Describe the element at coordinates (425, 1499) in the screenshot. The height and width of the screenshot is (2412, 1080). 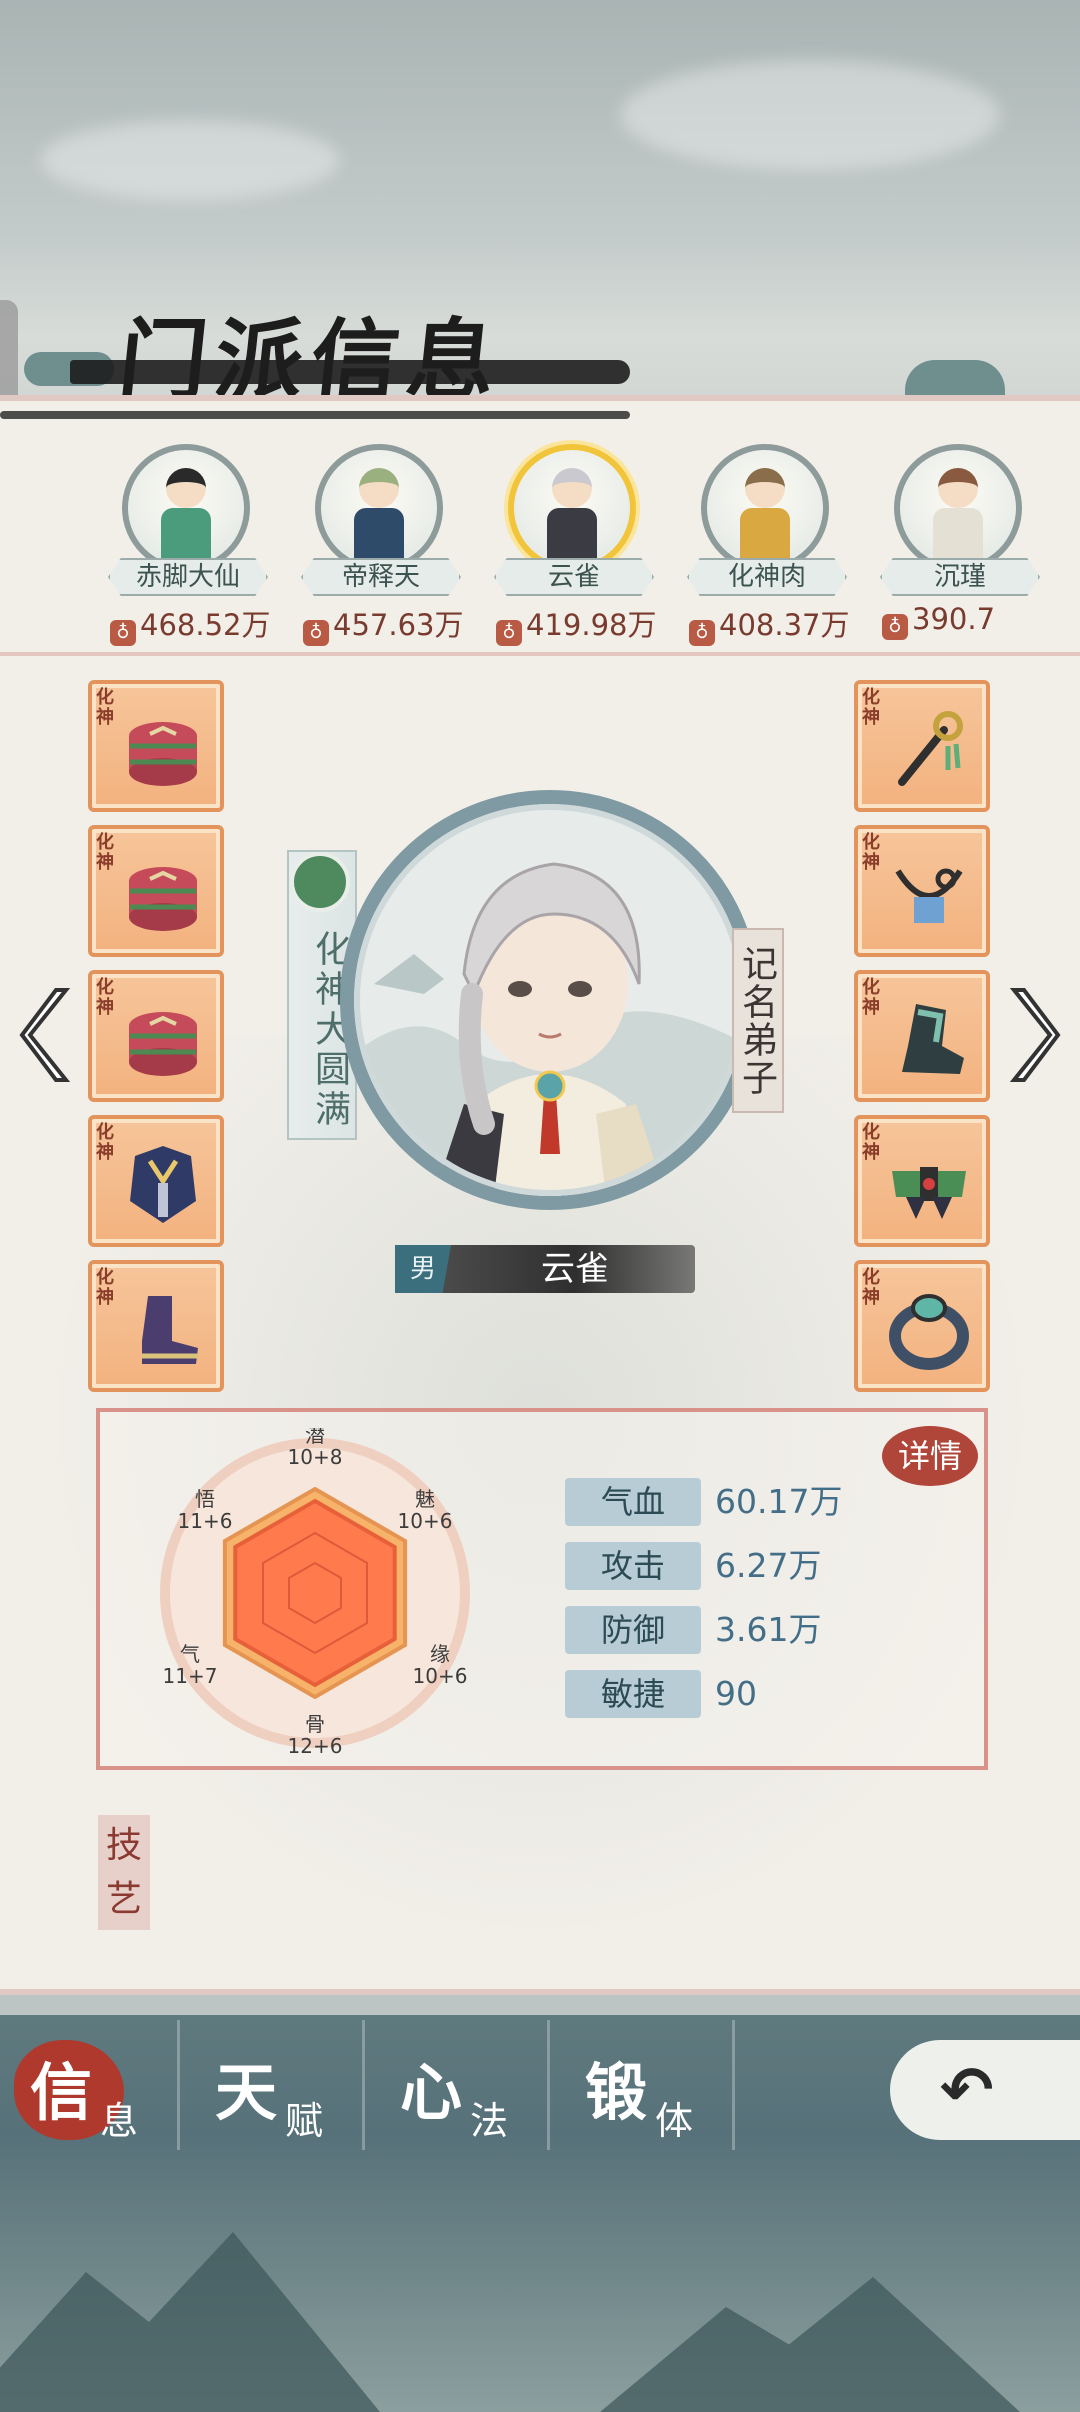
I see `radar-axis-label: 魅` at that location.